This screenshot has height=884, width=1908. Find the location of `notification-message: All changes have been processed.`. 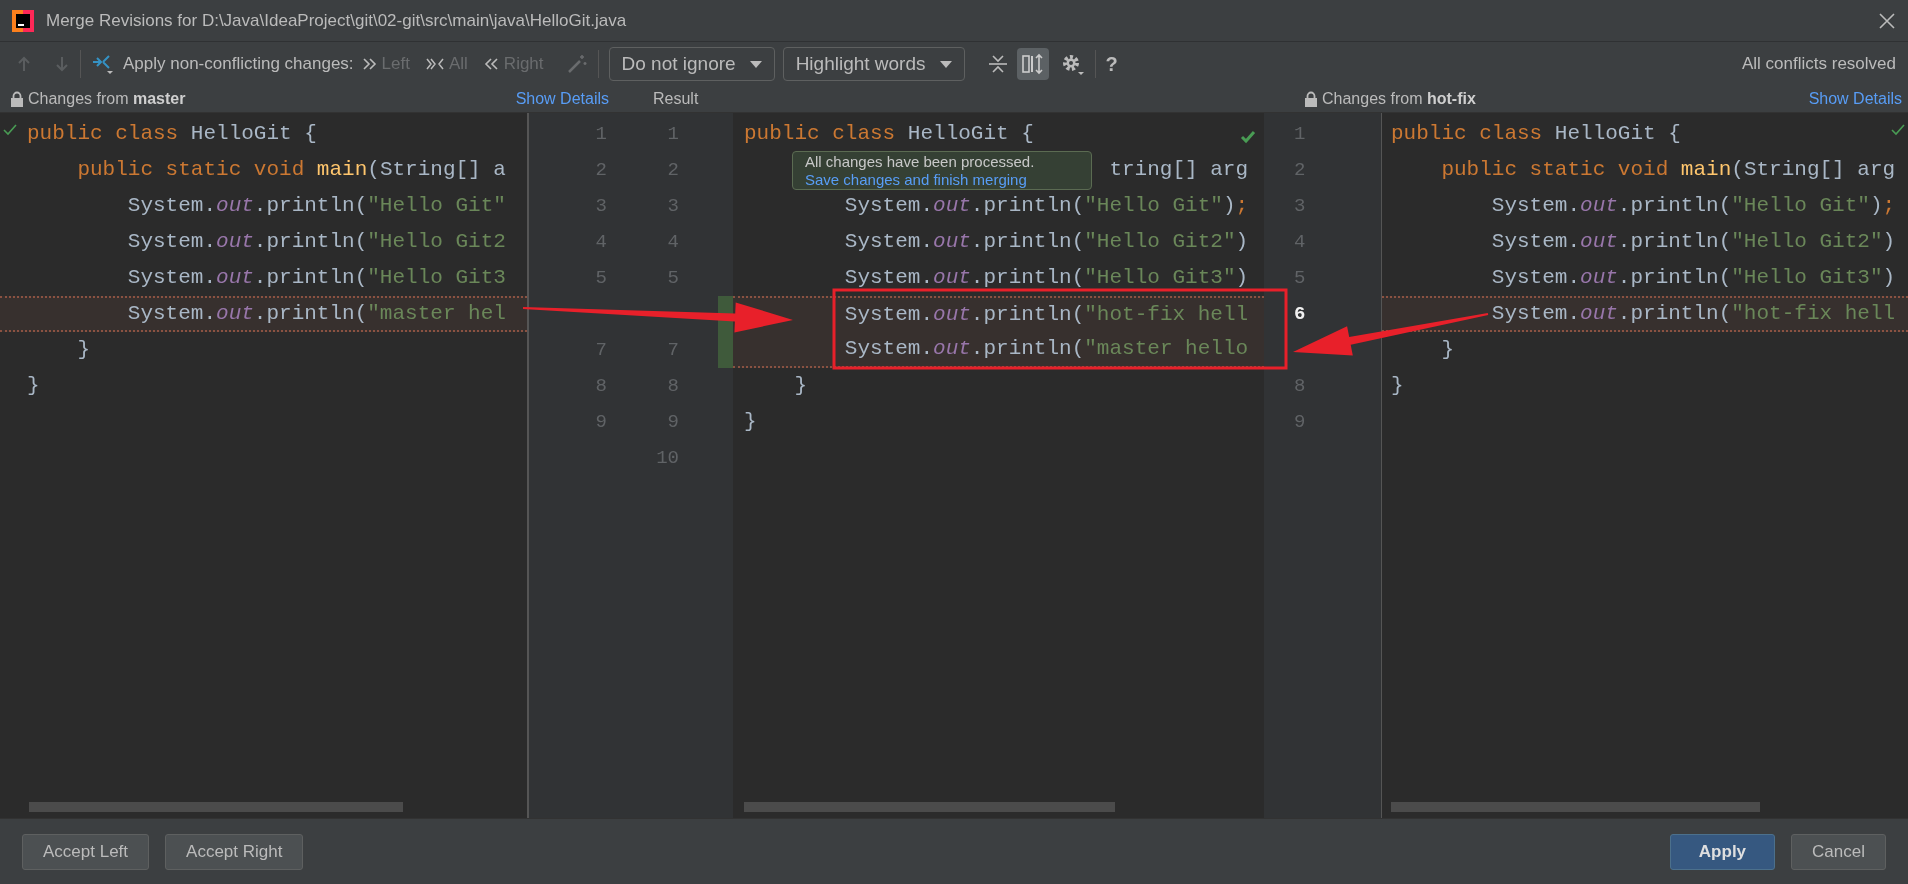

notification-message: All changes have been processed. is located at coordinates (920, 162).